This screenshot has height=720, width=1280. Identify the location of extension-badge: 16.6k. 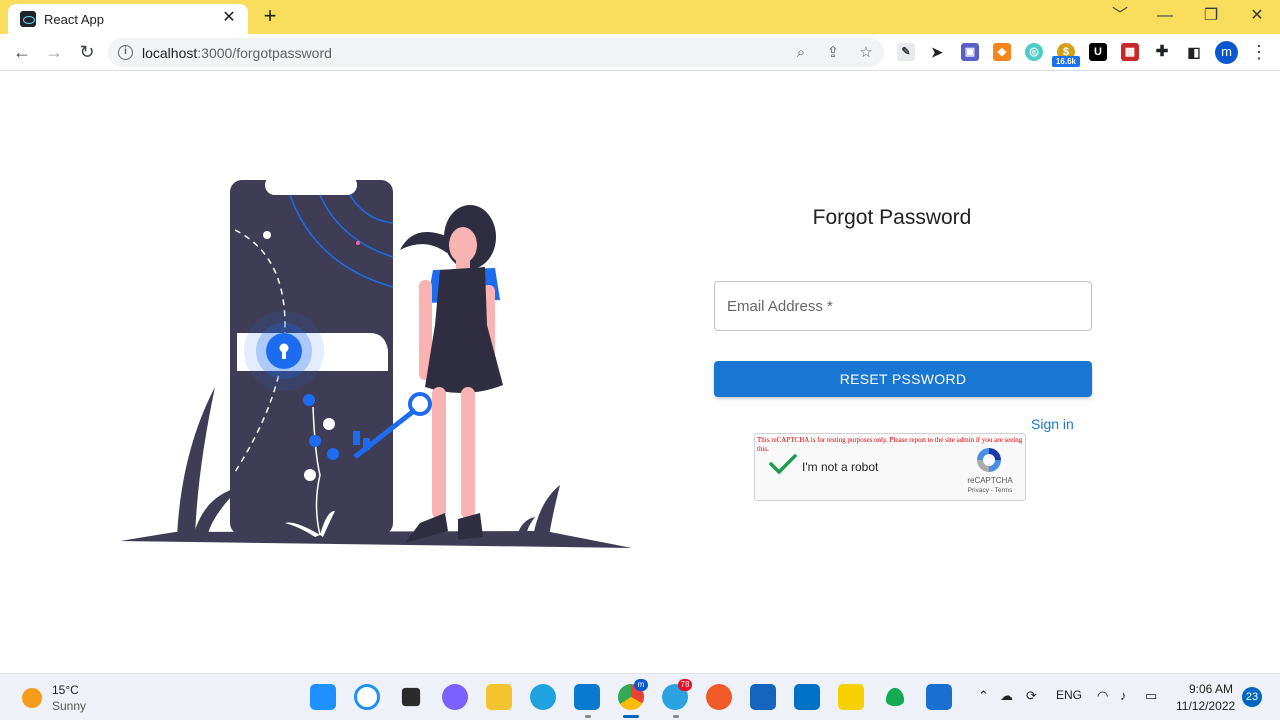
(1066, 61).